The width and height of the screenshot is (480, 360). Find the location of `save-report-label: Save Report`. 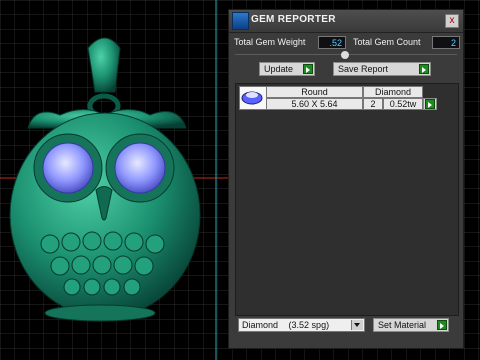

save-report-label: Save Report is located at coordinates (363, 69).